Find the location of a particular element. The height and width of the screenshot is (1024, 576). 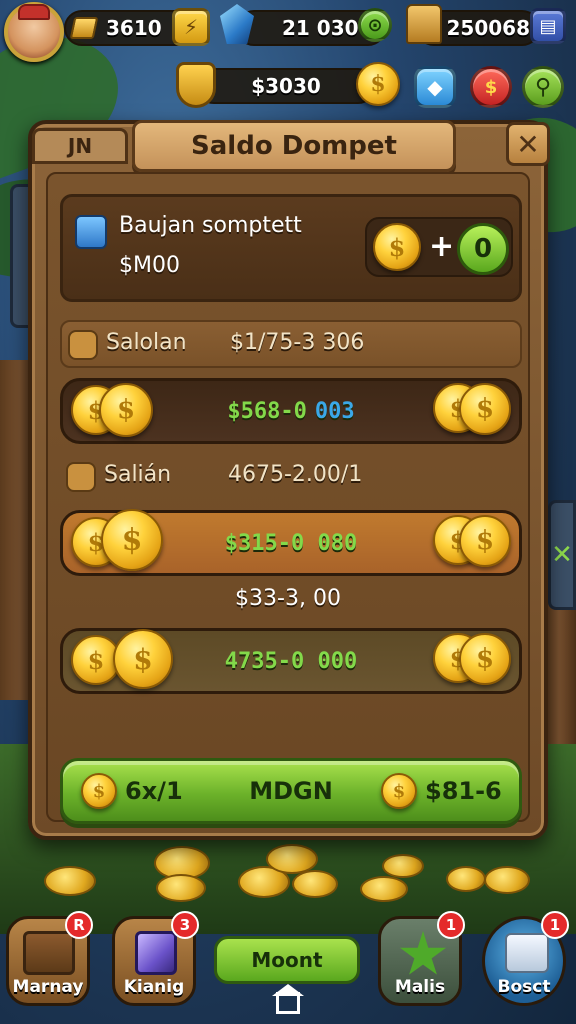

balance-bar-3: $ $ 4735-0 000 $ $ is located at coordinates (291, 661).